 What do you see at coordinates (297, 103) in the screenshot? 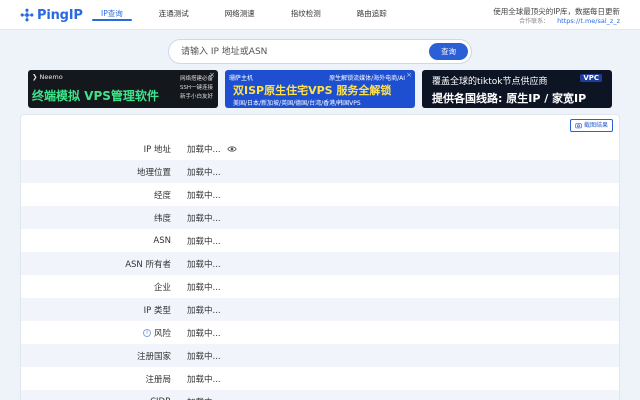
I see `ad-subtitle: 美国/日本/新加坡/英国/德国/台湾/香港/韩国VPS` at bounding box center [297, 103].